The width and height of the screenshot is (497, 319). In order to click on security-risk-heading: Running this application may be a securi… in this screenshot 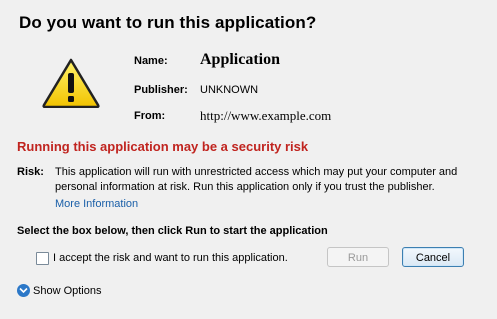, I will do `click(163, 146)`.